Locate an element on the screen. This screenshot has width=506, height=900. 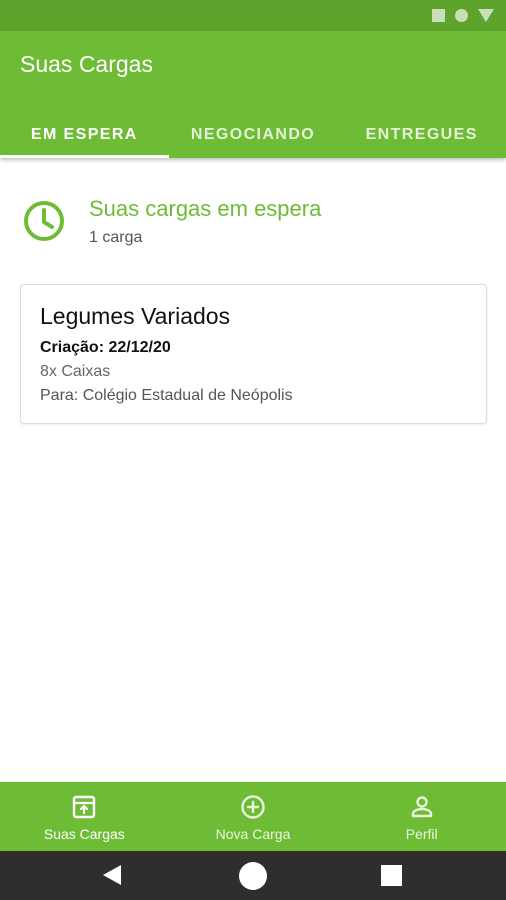
status-icons is located at coordinates (463, 15).